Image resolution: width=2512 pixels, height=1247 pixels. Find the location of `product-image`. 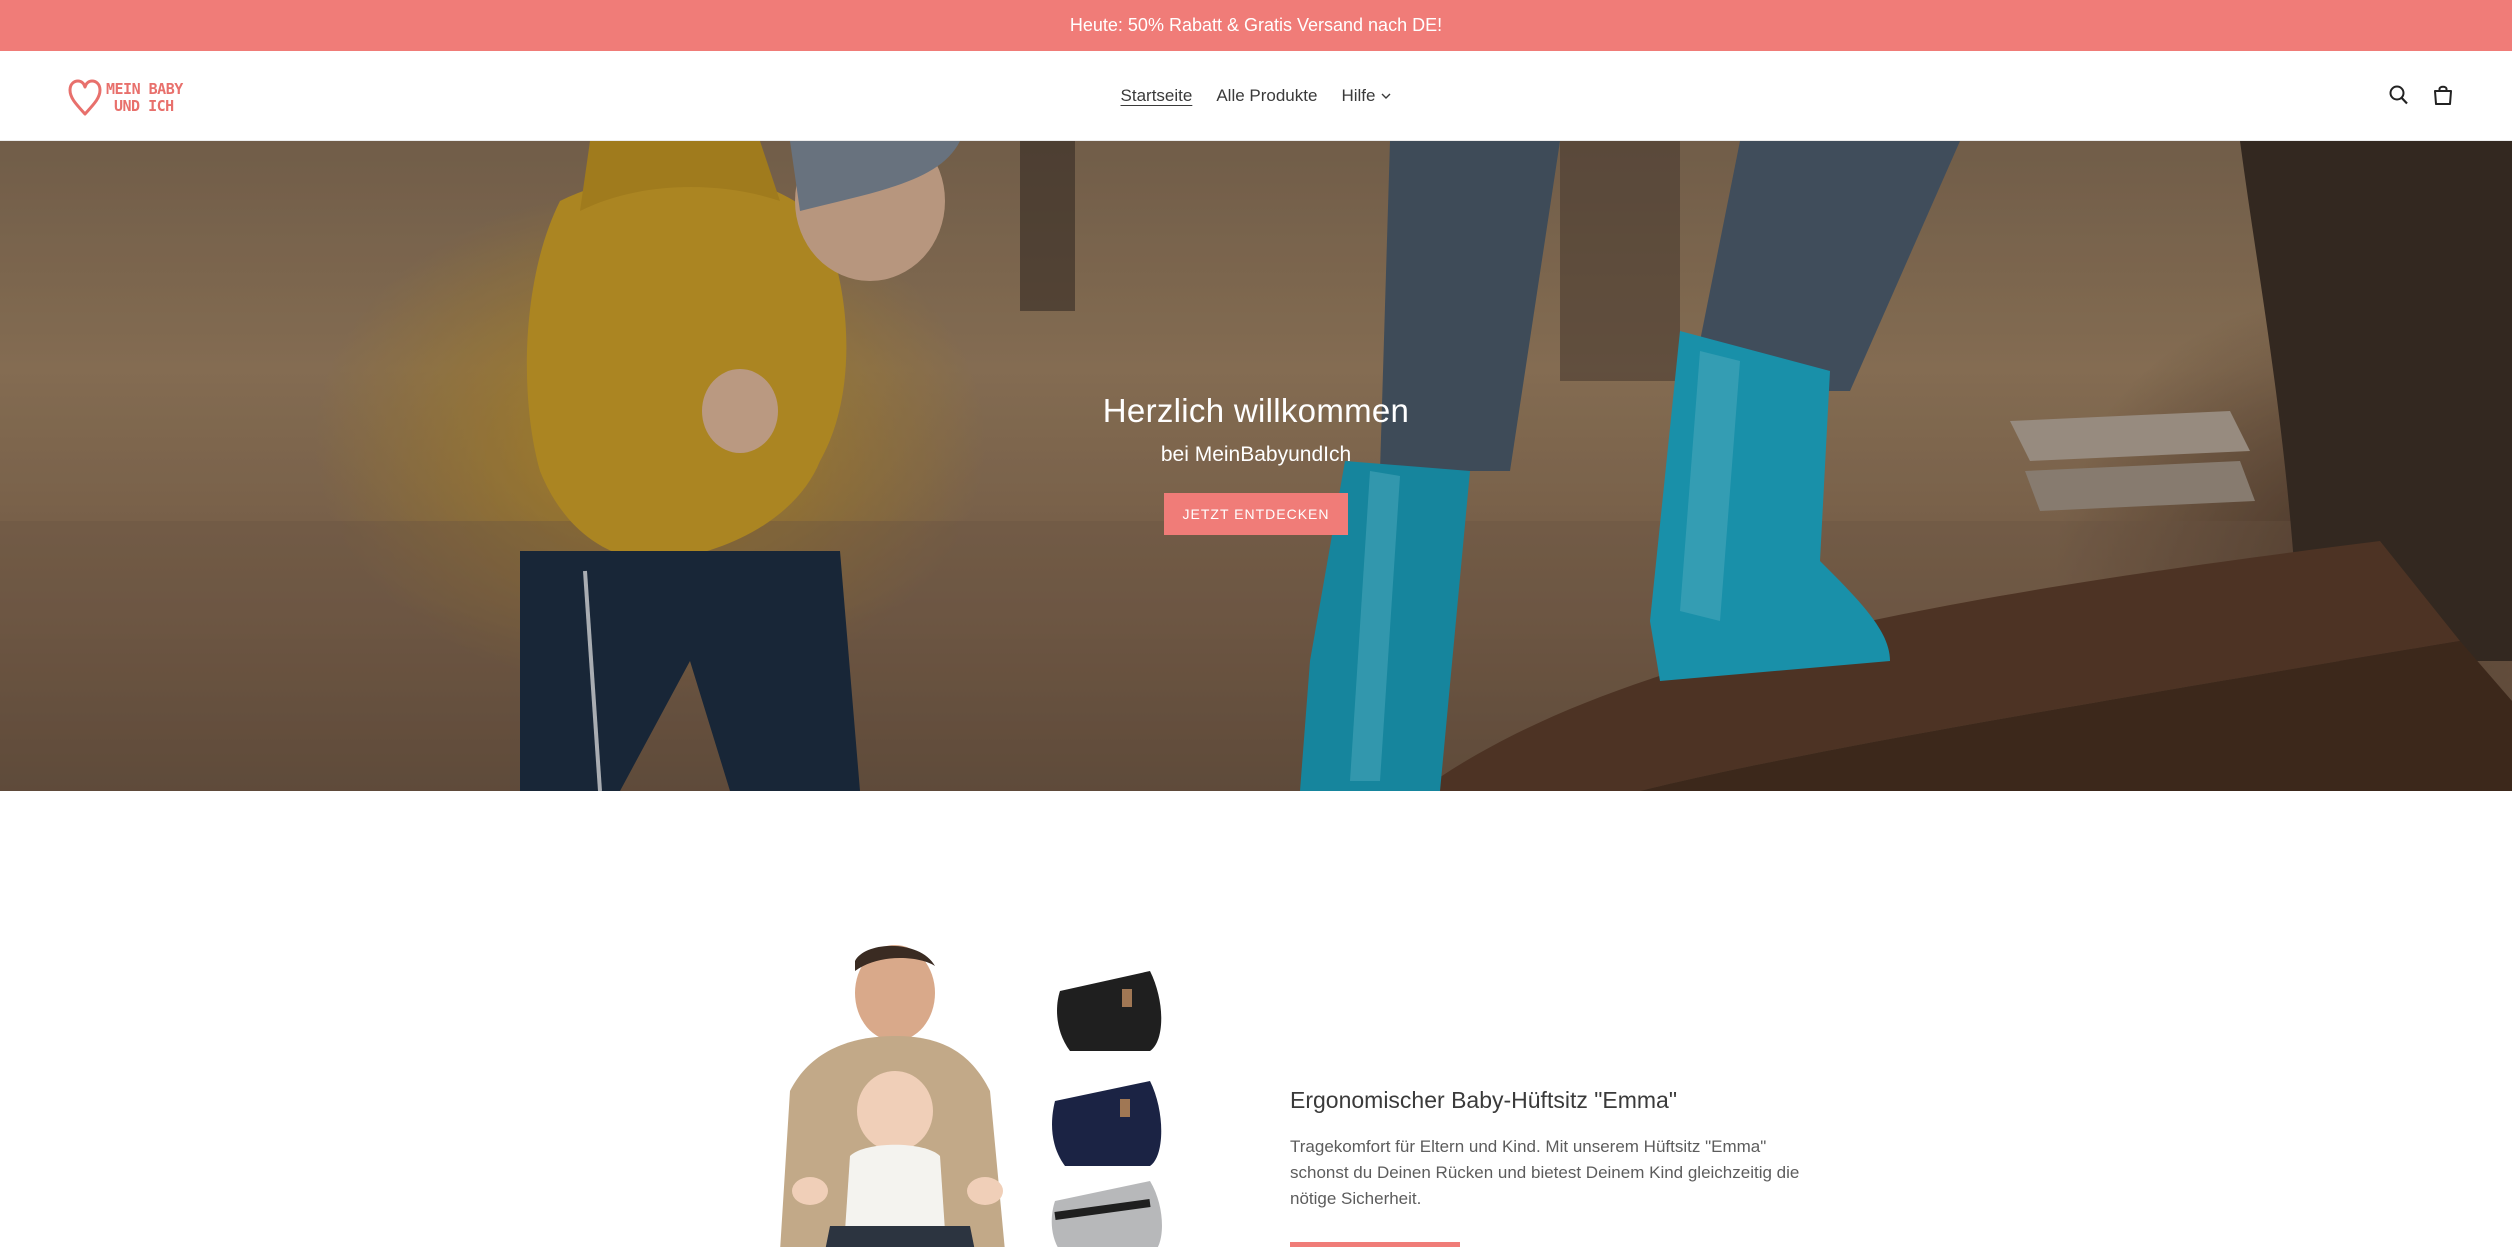

product-image is located at coordinates (980, 1094).